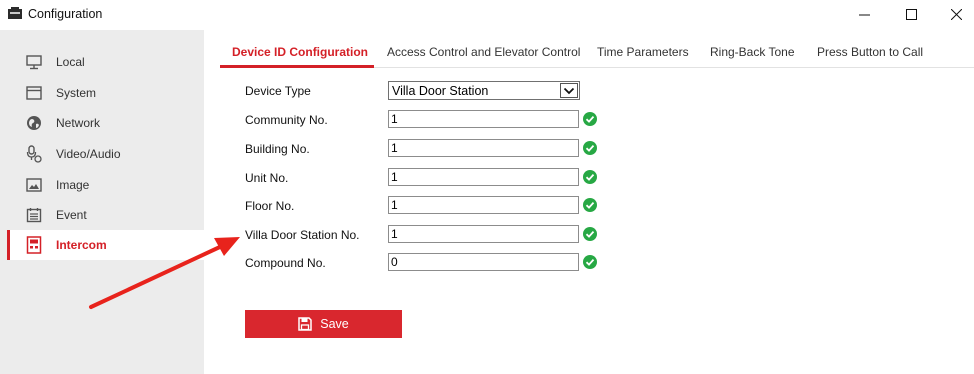 This screenshot has width=974, height=374. Describe the element at coordinates (65, 14) in the screenshot. I see `window-title: Configuration` at that location.